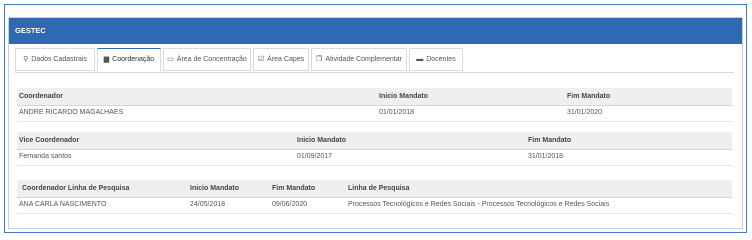 The width and height of the screenshot is (752, 240). What do you see at coordinates (45, 156) in the screenshot?
I see `vice-coordenador-name: Fernanda santos` at bounding box center [45, 156].